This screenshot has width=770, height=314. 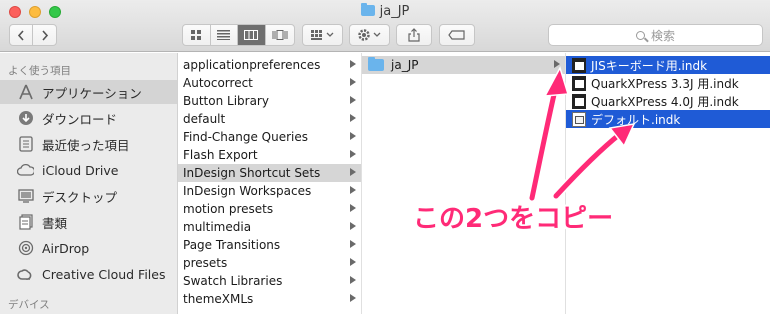 I want to click on list-item: multimedia, so click(x=269, y=227).